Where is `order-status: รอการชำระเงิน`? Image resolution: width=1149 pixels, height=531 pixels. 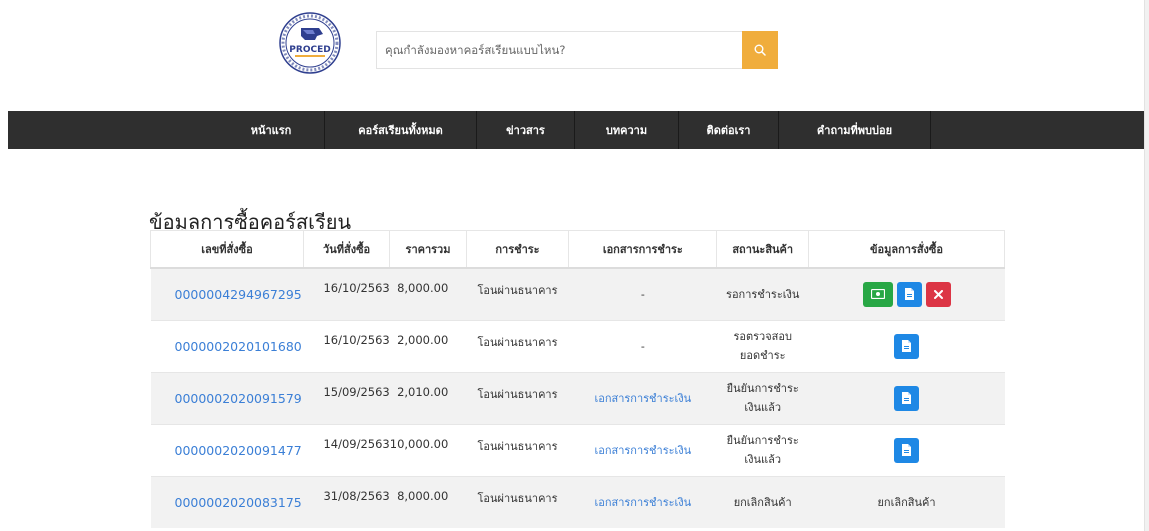
order-status: รอการชำระเงิน is located at coordinates (762, 293).